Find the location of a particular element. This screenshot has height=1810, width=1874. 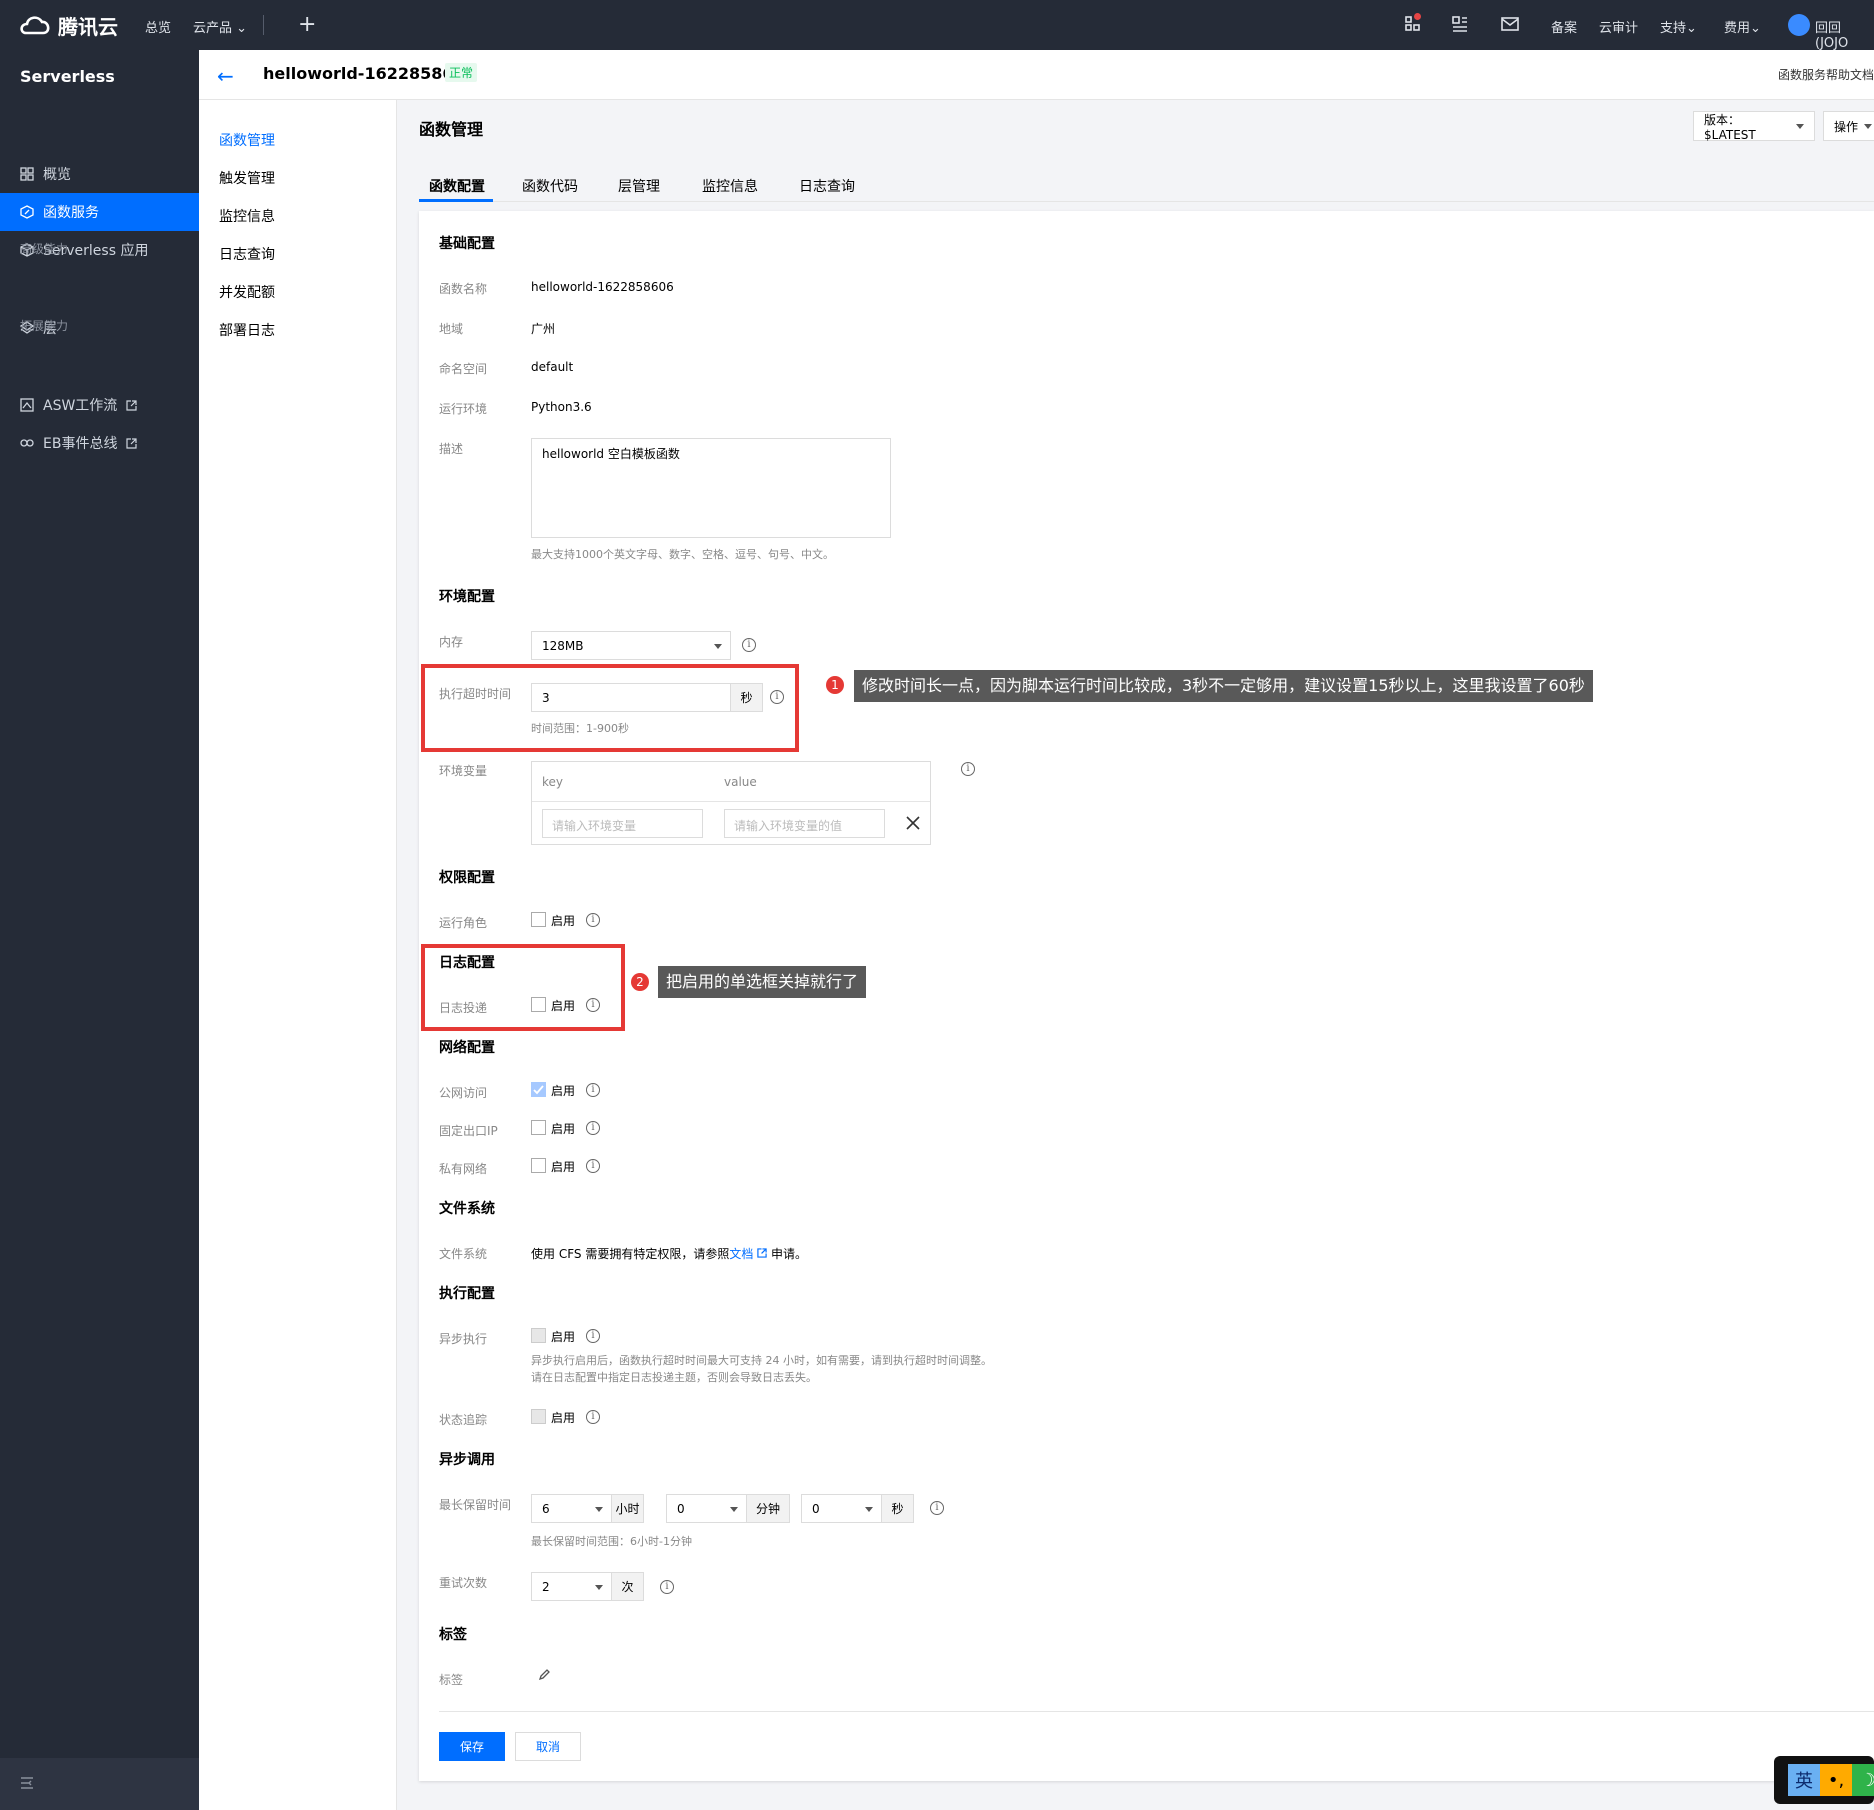

back-arrow-icon: ← is located at coordinates (225, 76).